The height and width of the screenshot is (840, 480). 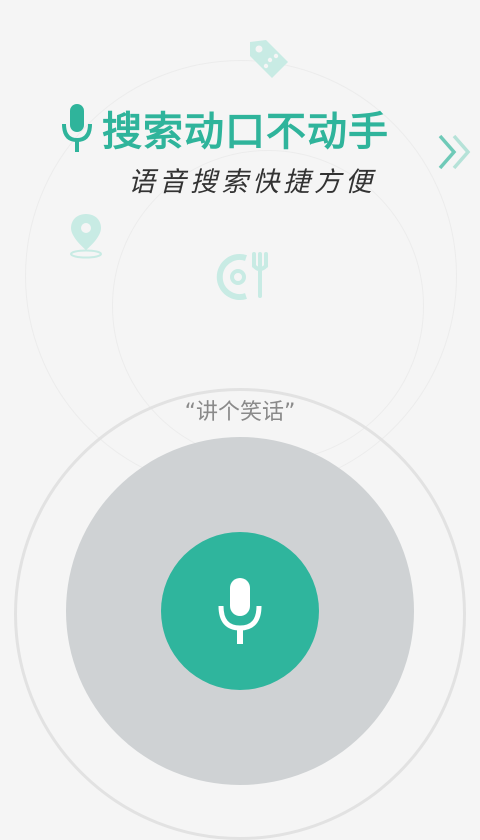 I want to click on banner-title: 搜索动口不动手, so click(x=245, y=132).